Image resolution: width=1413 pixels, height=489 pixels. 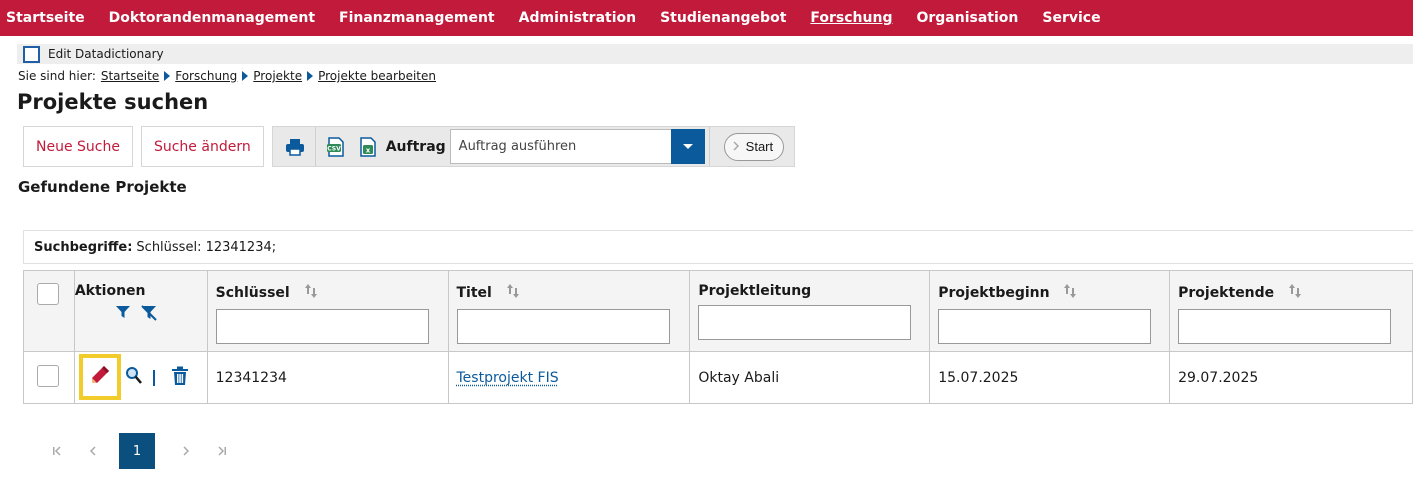 I want to click on current-page: 1, so click(x=137, y=451).